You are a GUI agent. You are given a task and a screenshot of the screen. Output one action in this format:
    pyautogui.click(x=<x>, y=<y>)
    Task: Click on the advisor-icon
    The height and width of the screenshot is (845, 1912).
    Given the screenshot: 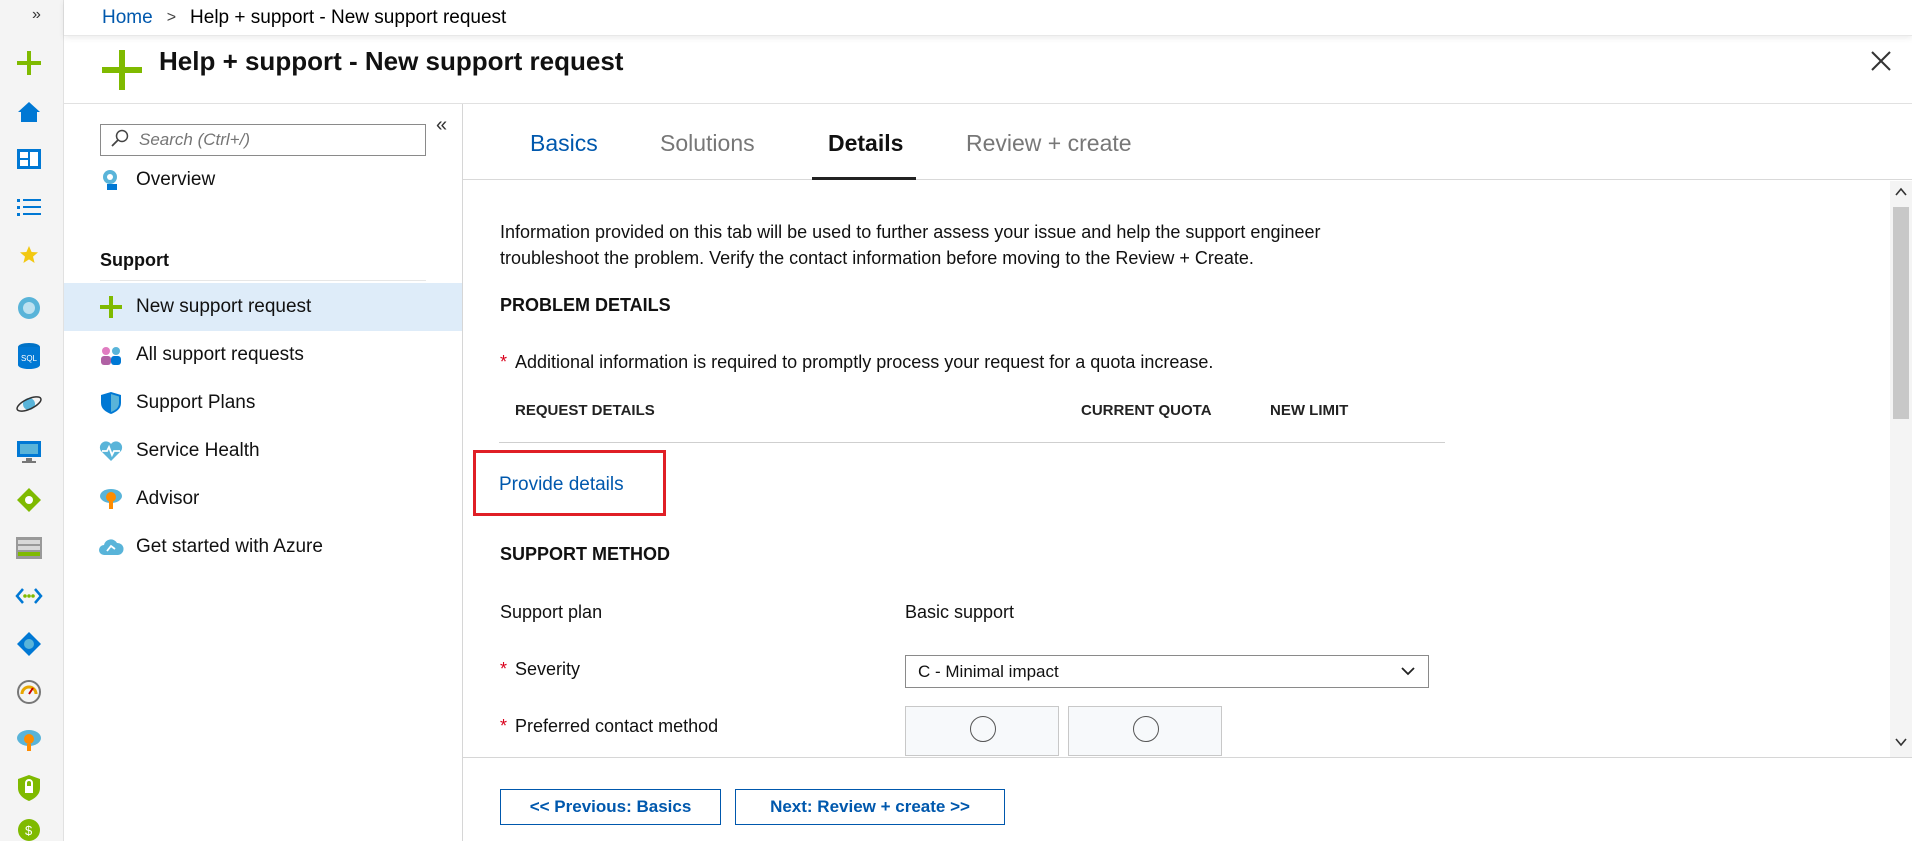 What is the action you would take?
    pyautogui.click(x=111, y=499)
    